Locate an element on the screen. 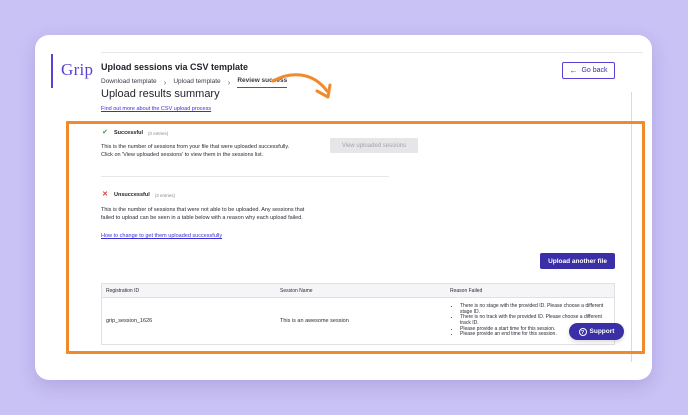  go-back-label: Go back is located at coordinates (594, 70).